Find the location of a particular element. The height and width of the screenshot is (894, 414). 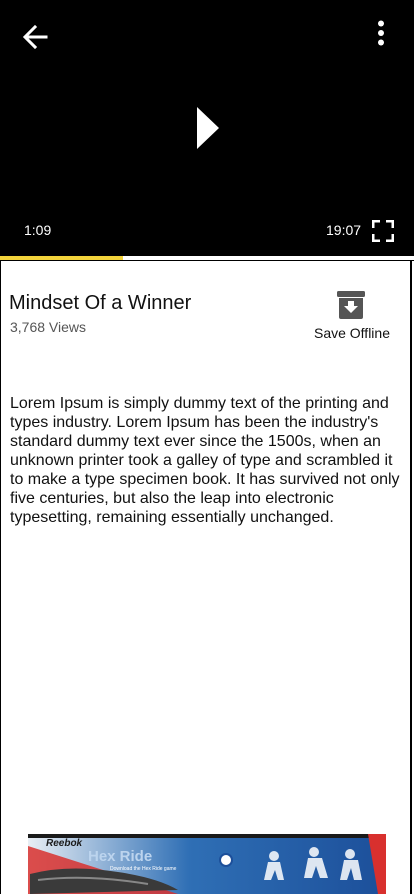

play-icon is located at coordinates (208, 128).